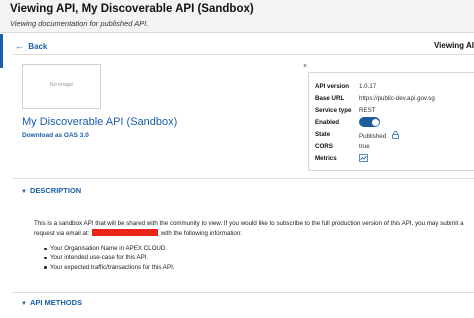 This screenshot has height=318, width=474. I want to click on left-accent-bar, so click(1, 51).